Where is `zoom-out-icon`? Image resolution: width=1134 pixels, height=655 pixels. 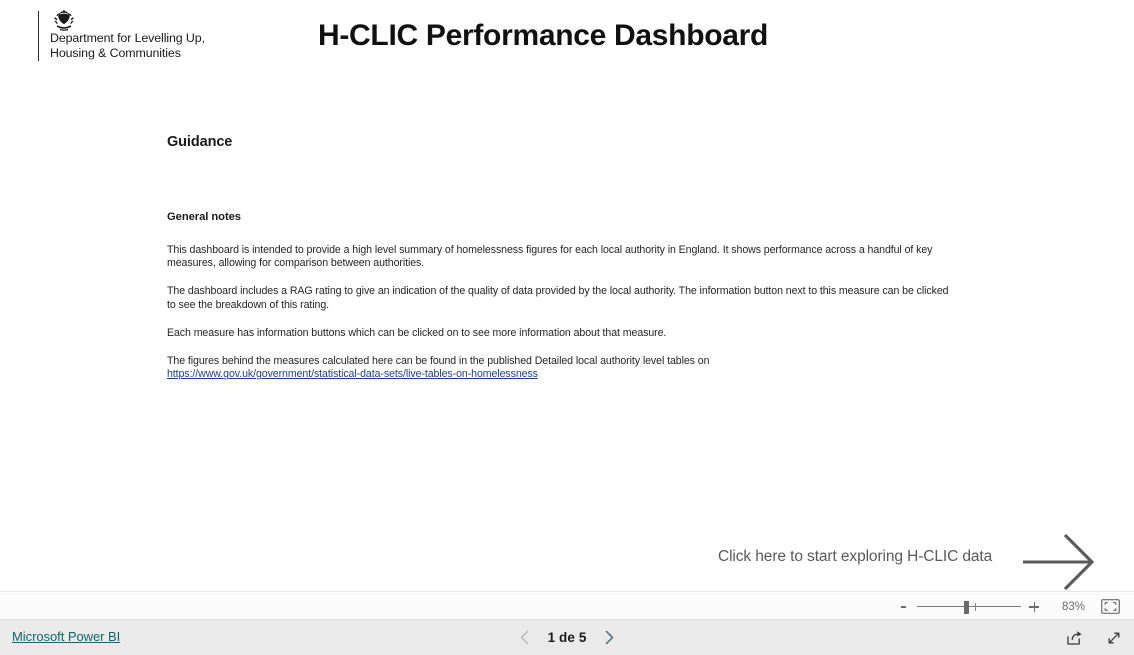 zoom-out-icon is located at coordinates (904, 607).